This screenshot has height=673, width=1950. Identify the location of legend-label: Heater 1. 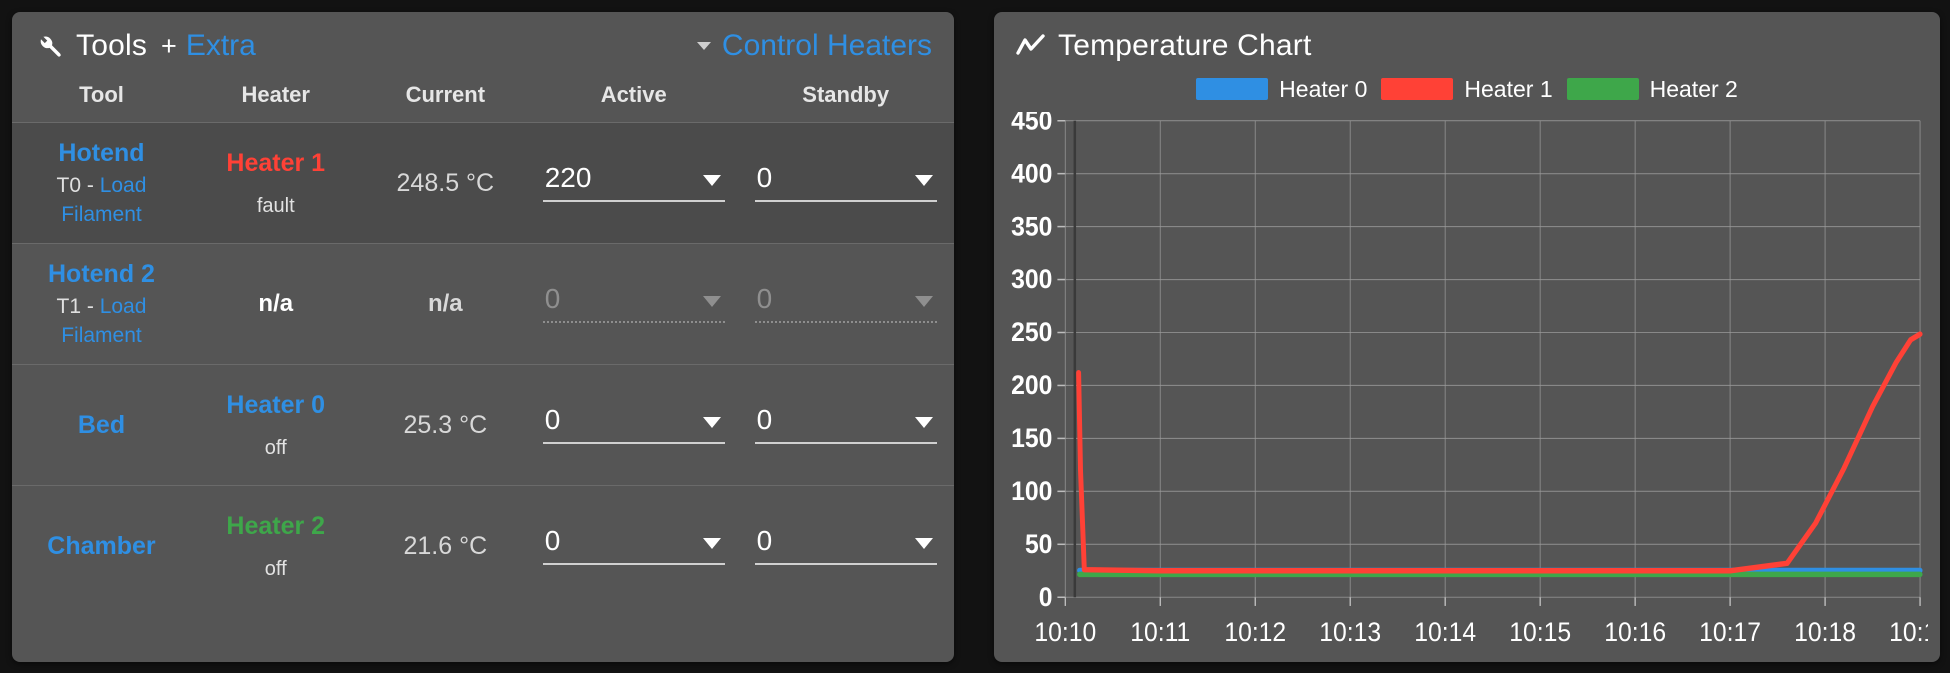
(1508, 88).